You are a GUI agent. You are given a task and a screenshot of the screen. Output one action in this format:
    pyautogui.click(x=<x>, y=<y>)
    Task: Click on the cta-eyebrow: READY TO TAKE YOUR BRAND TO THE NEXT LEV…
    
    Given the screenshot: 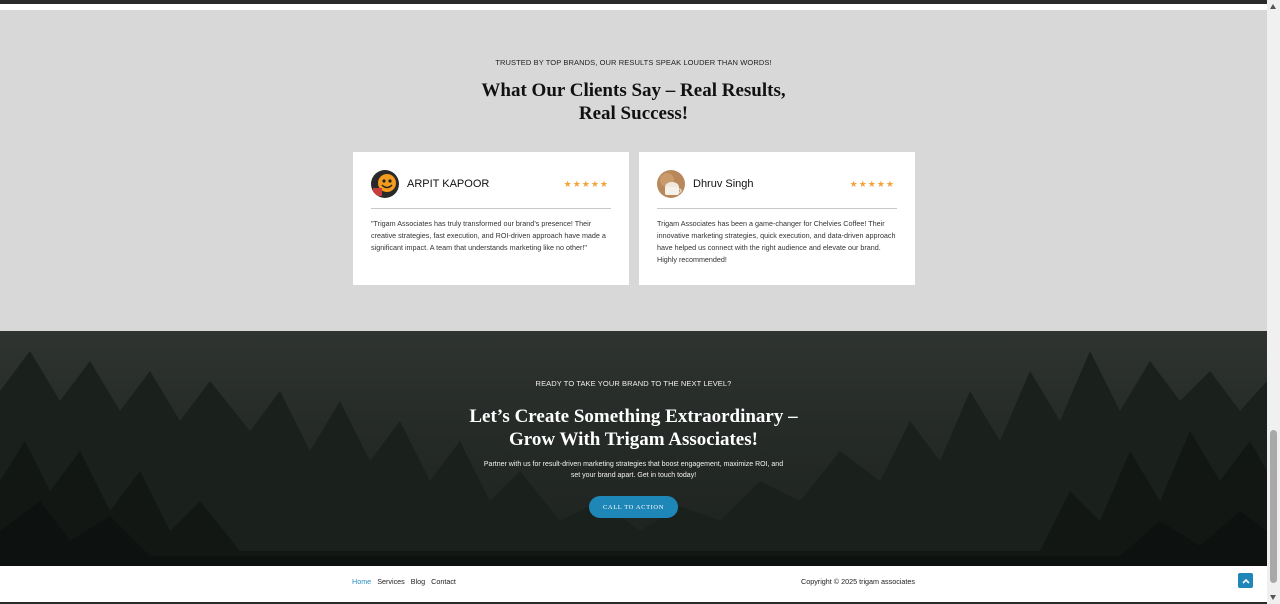 What is the action you would take?
    pyautogui.click(x=633, y=383)
    